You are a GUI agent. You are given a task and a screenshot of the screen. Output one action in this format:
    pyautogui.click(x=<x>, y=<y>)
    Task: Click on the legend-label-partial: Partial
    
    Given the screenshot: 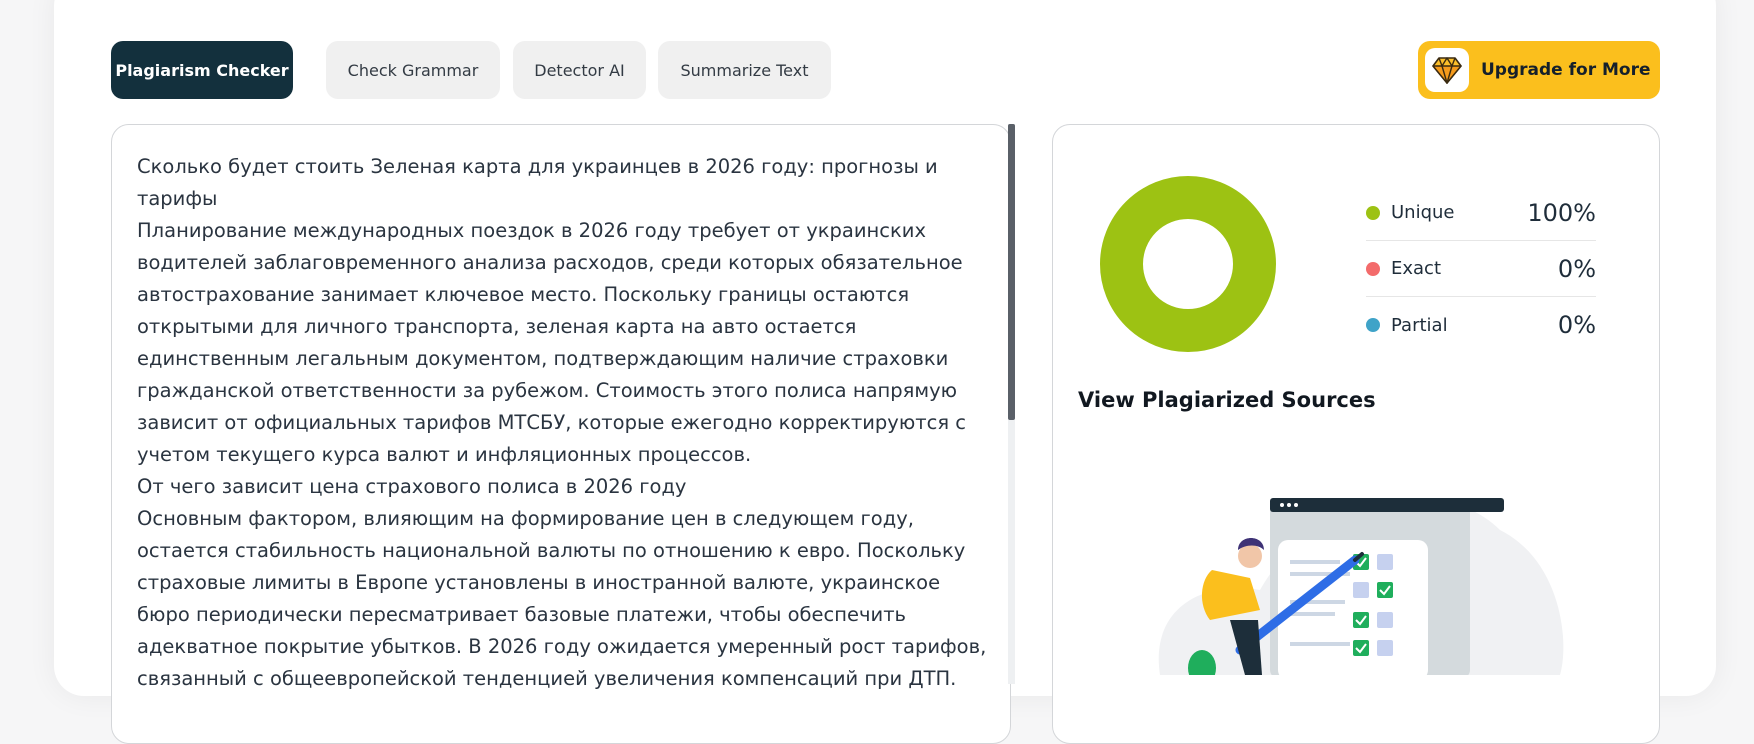 What is the action you would take?
    pyautogui.click(x=1419, y=325)
    